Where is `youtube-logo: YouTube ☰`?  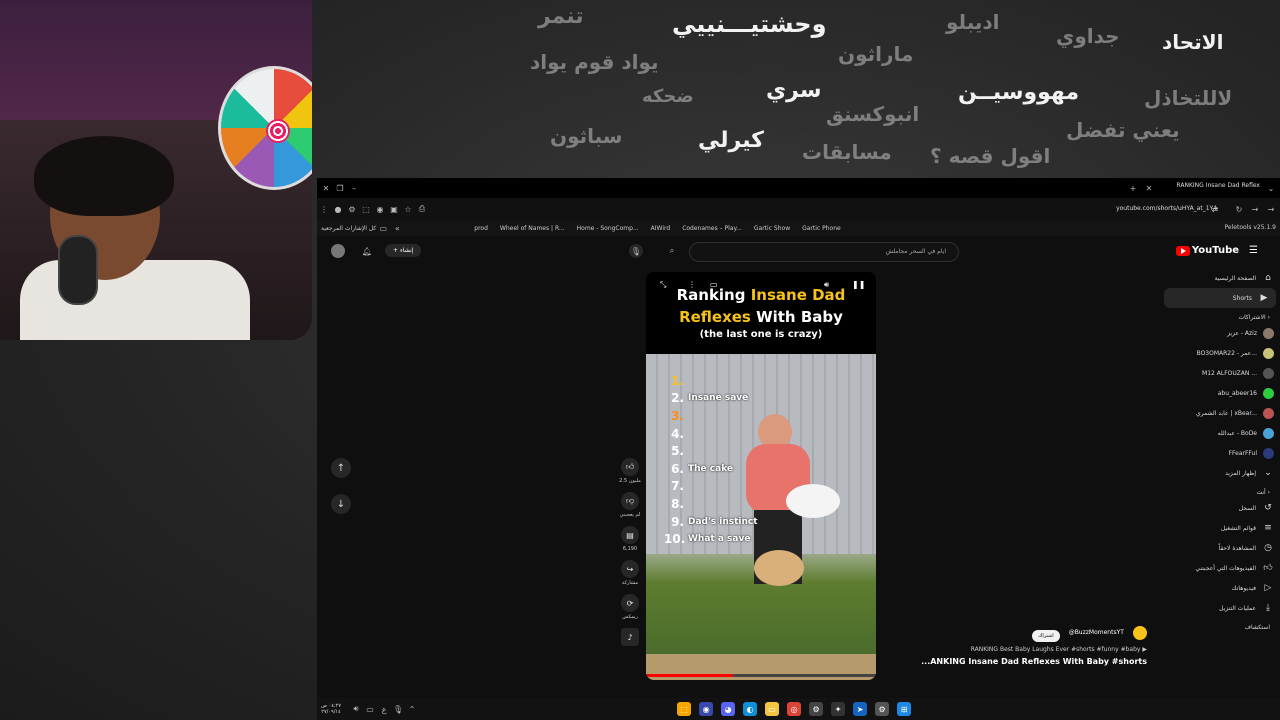 youtube-logo: YouTube ☰ is located at coordinates (1216, 250).